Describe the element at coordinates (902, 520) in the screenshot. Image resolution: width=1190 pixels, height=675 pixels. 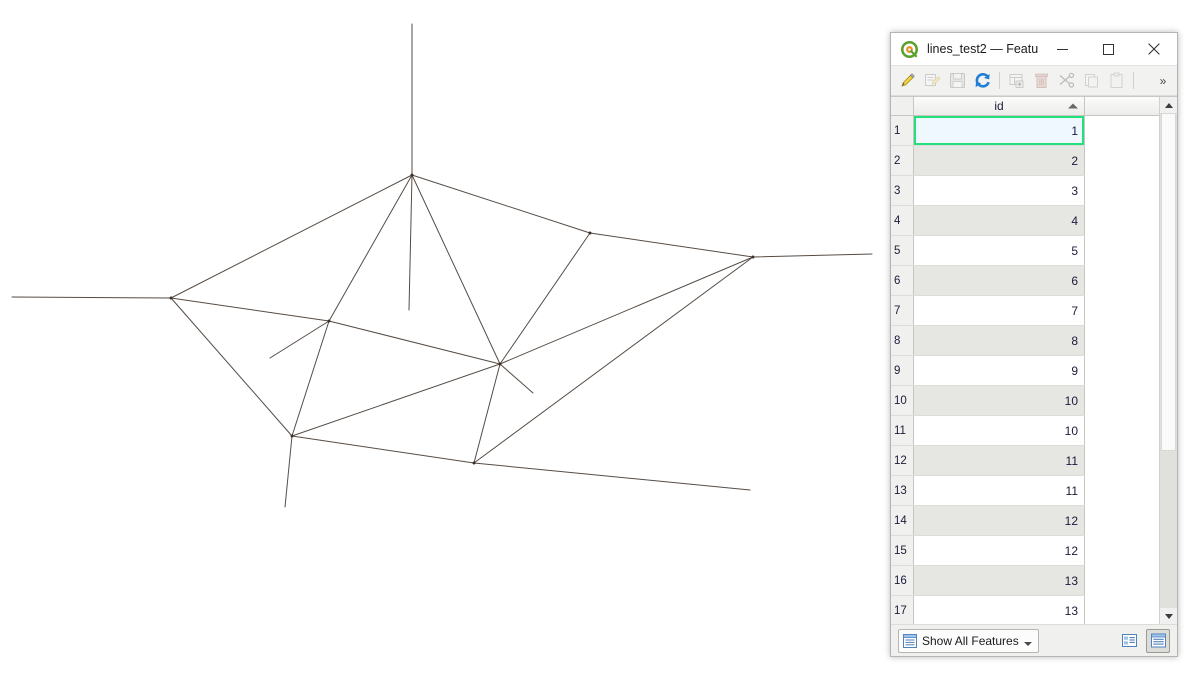
I see `row-number: 14` at that location.